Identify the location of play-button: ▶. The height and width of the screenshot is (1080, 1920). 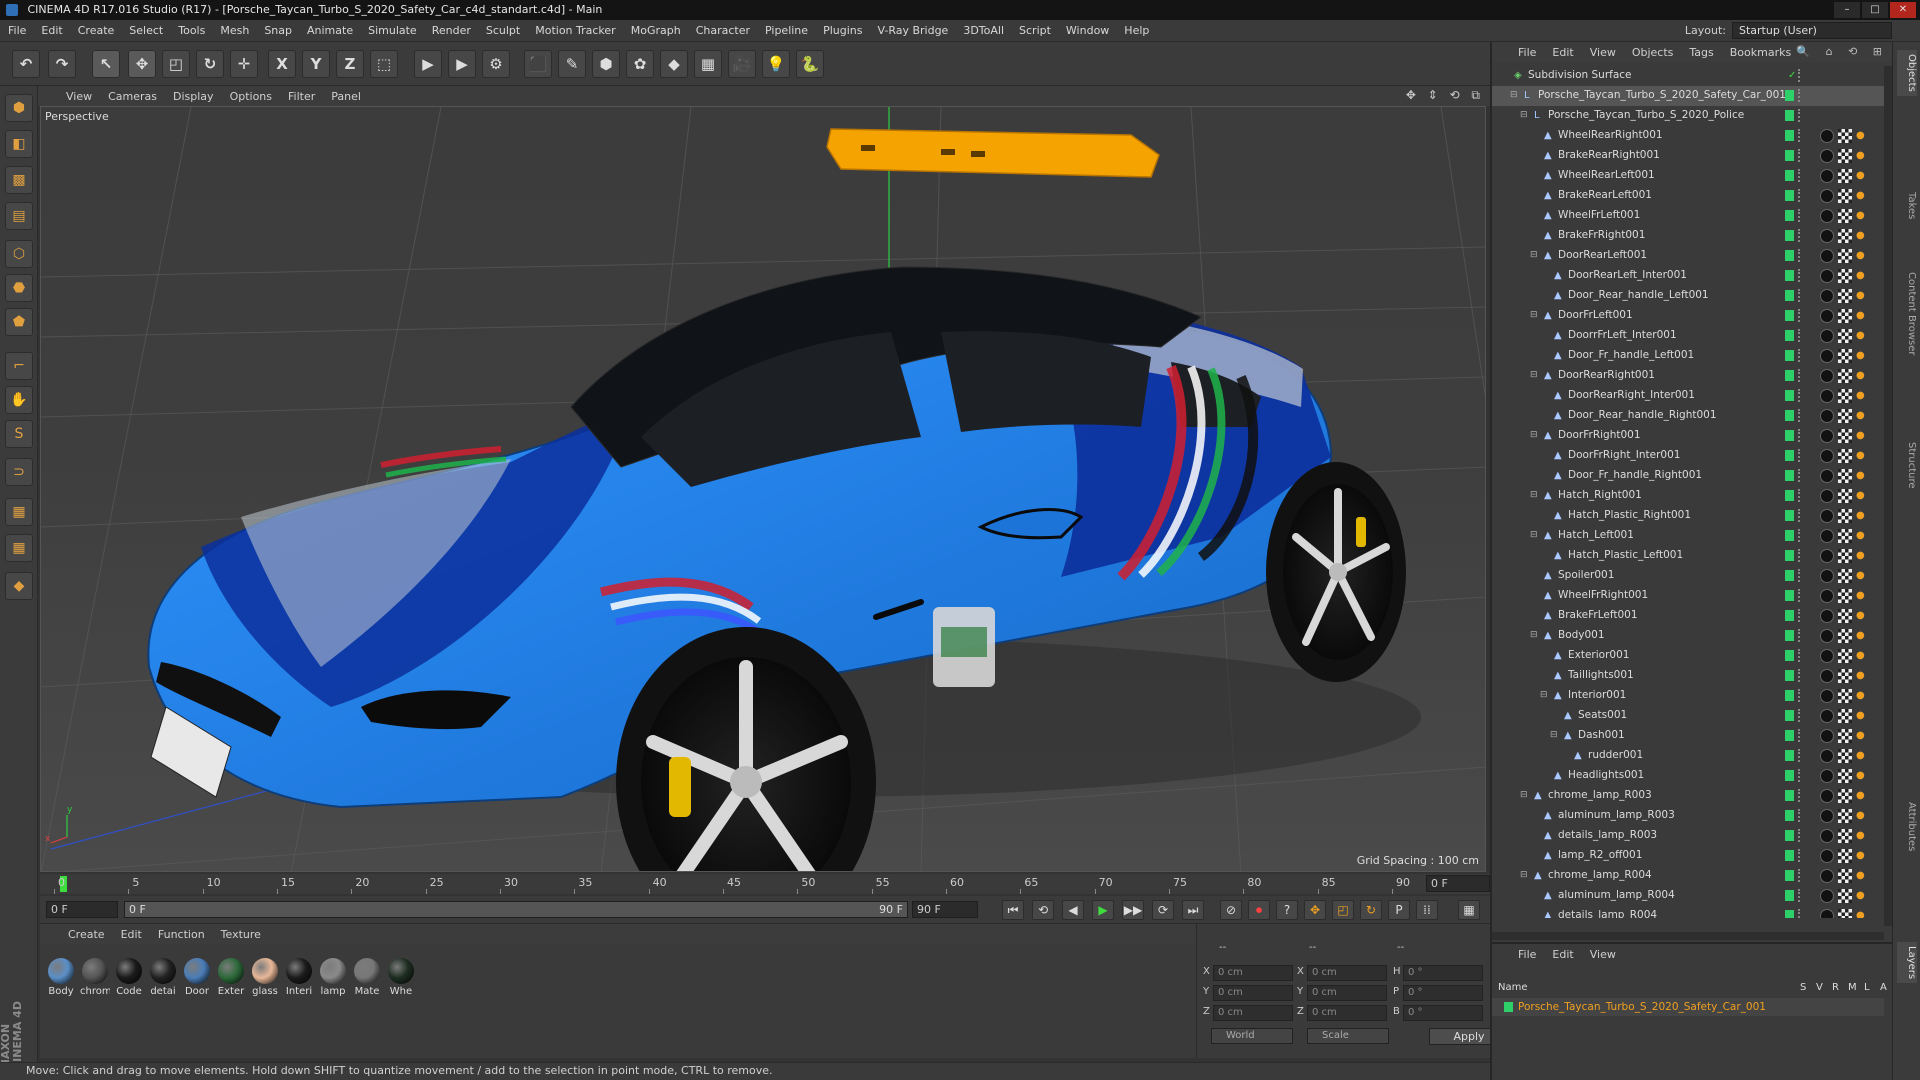
(1103, 910).